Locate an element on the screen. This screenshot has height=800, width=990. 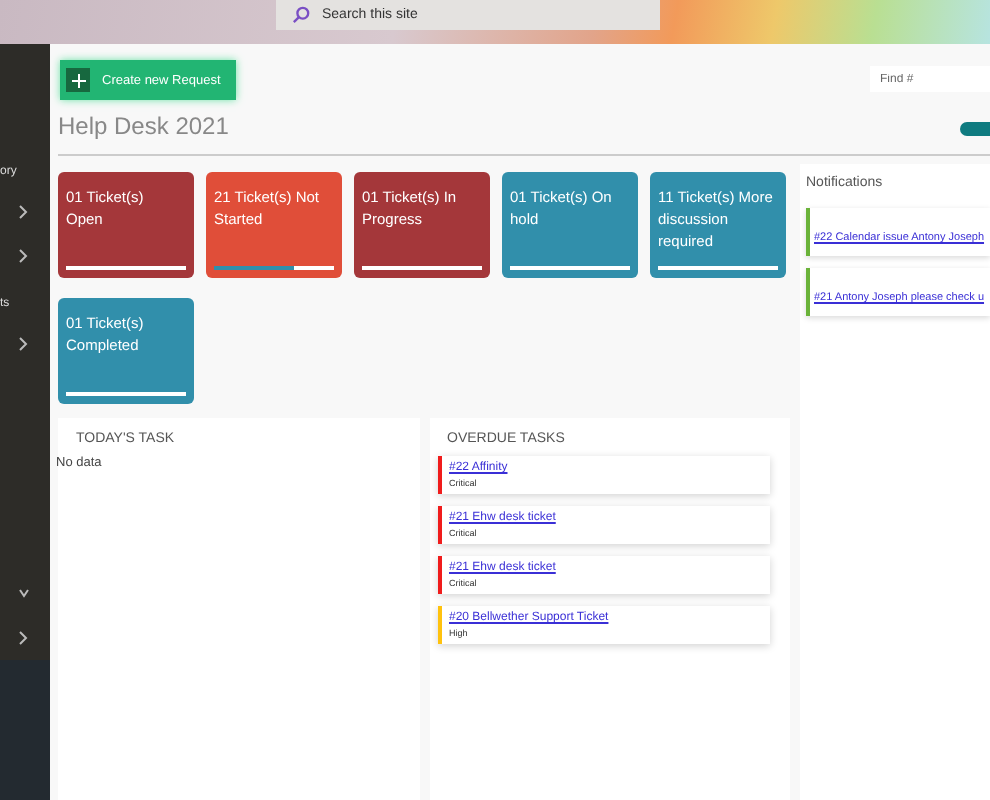
toggle-switch is located at coordinates (975, 128).